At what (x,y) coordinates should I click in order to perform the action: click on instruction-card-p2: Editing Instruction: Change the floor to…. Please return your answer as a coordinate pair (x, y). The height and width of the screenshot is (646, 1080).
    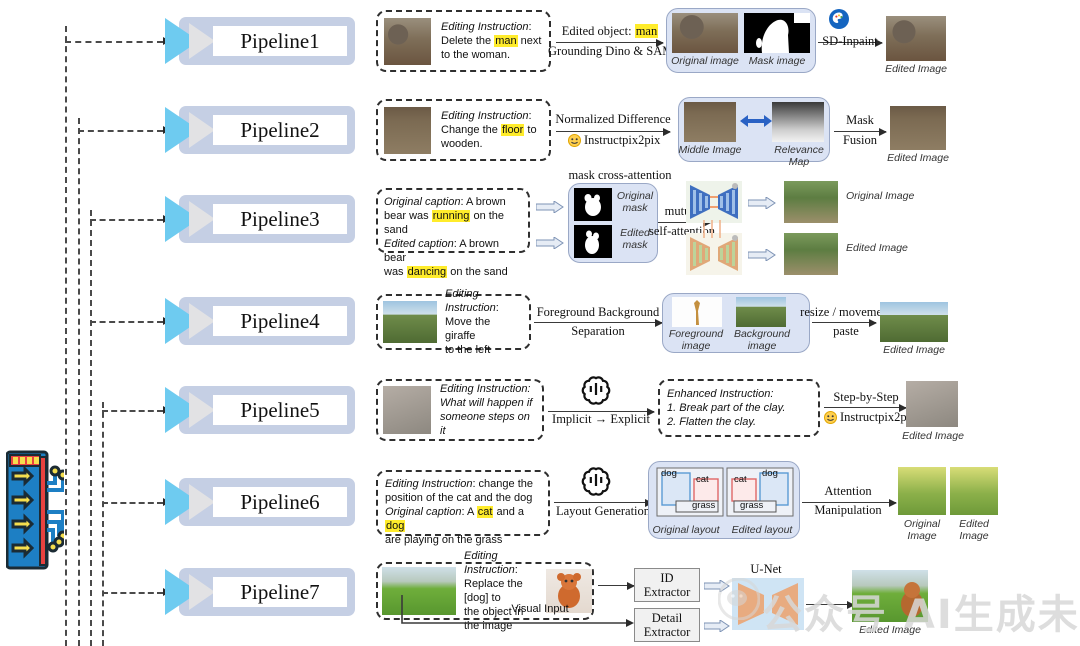
    Looking at the image, I should click on (463, 130).